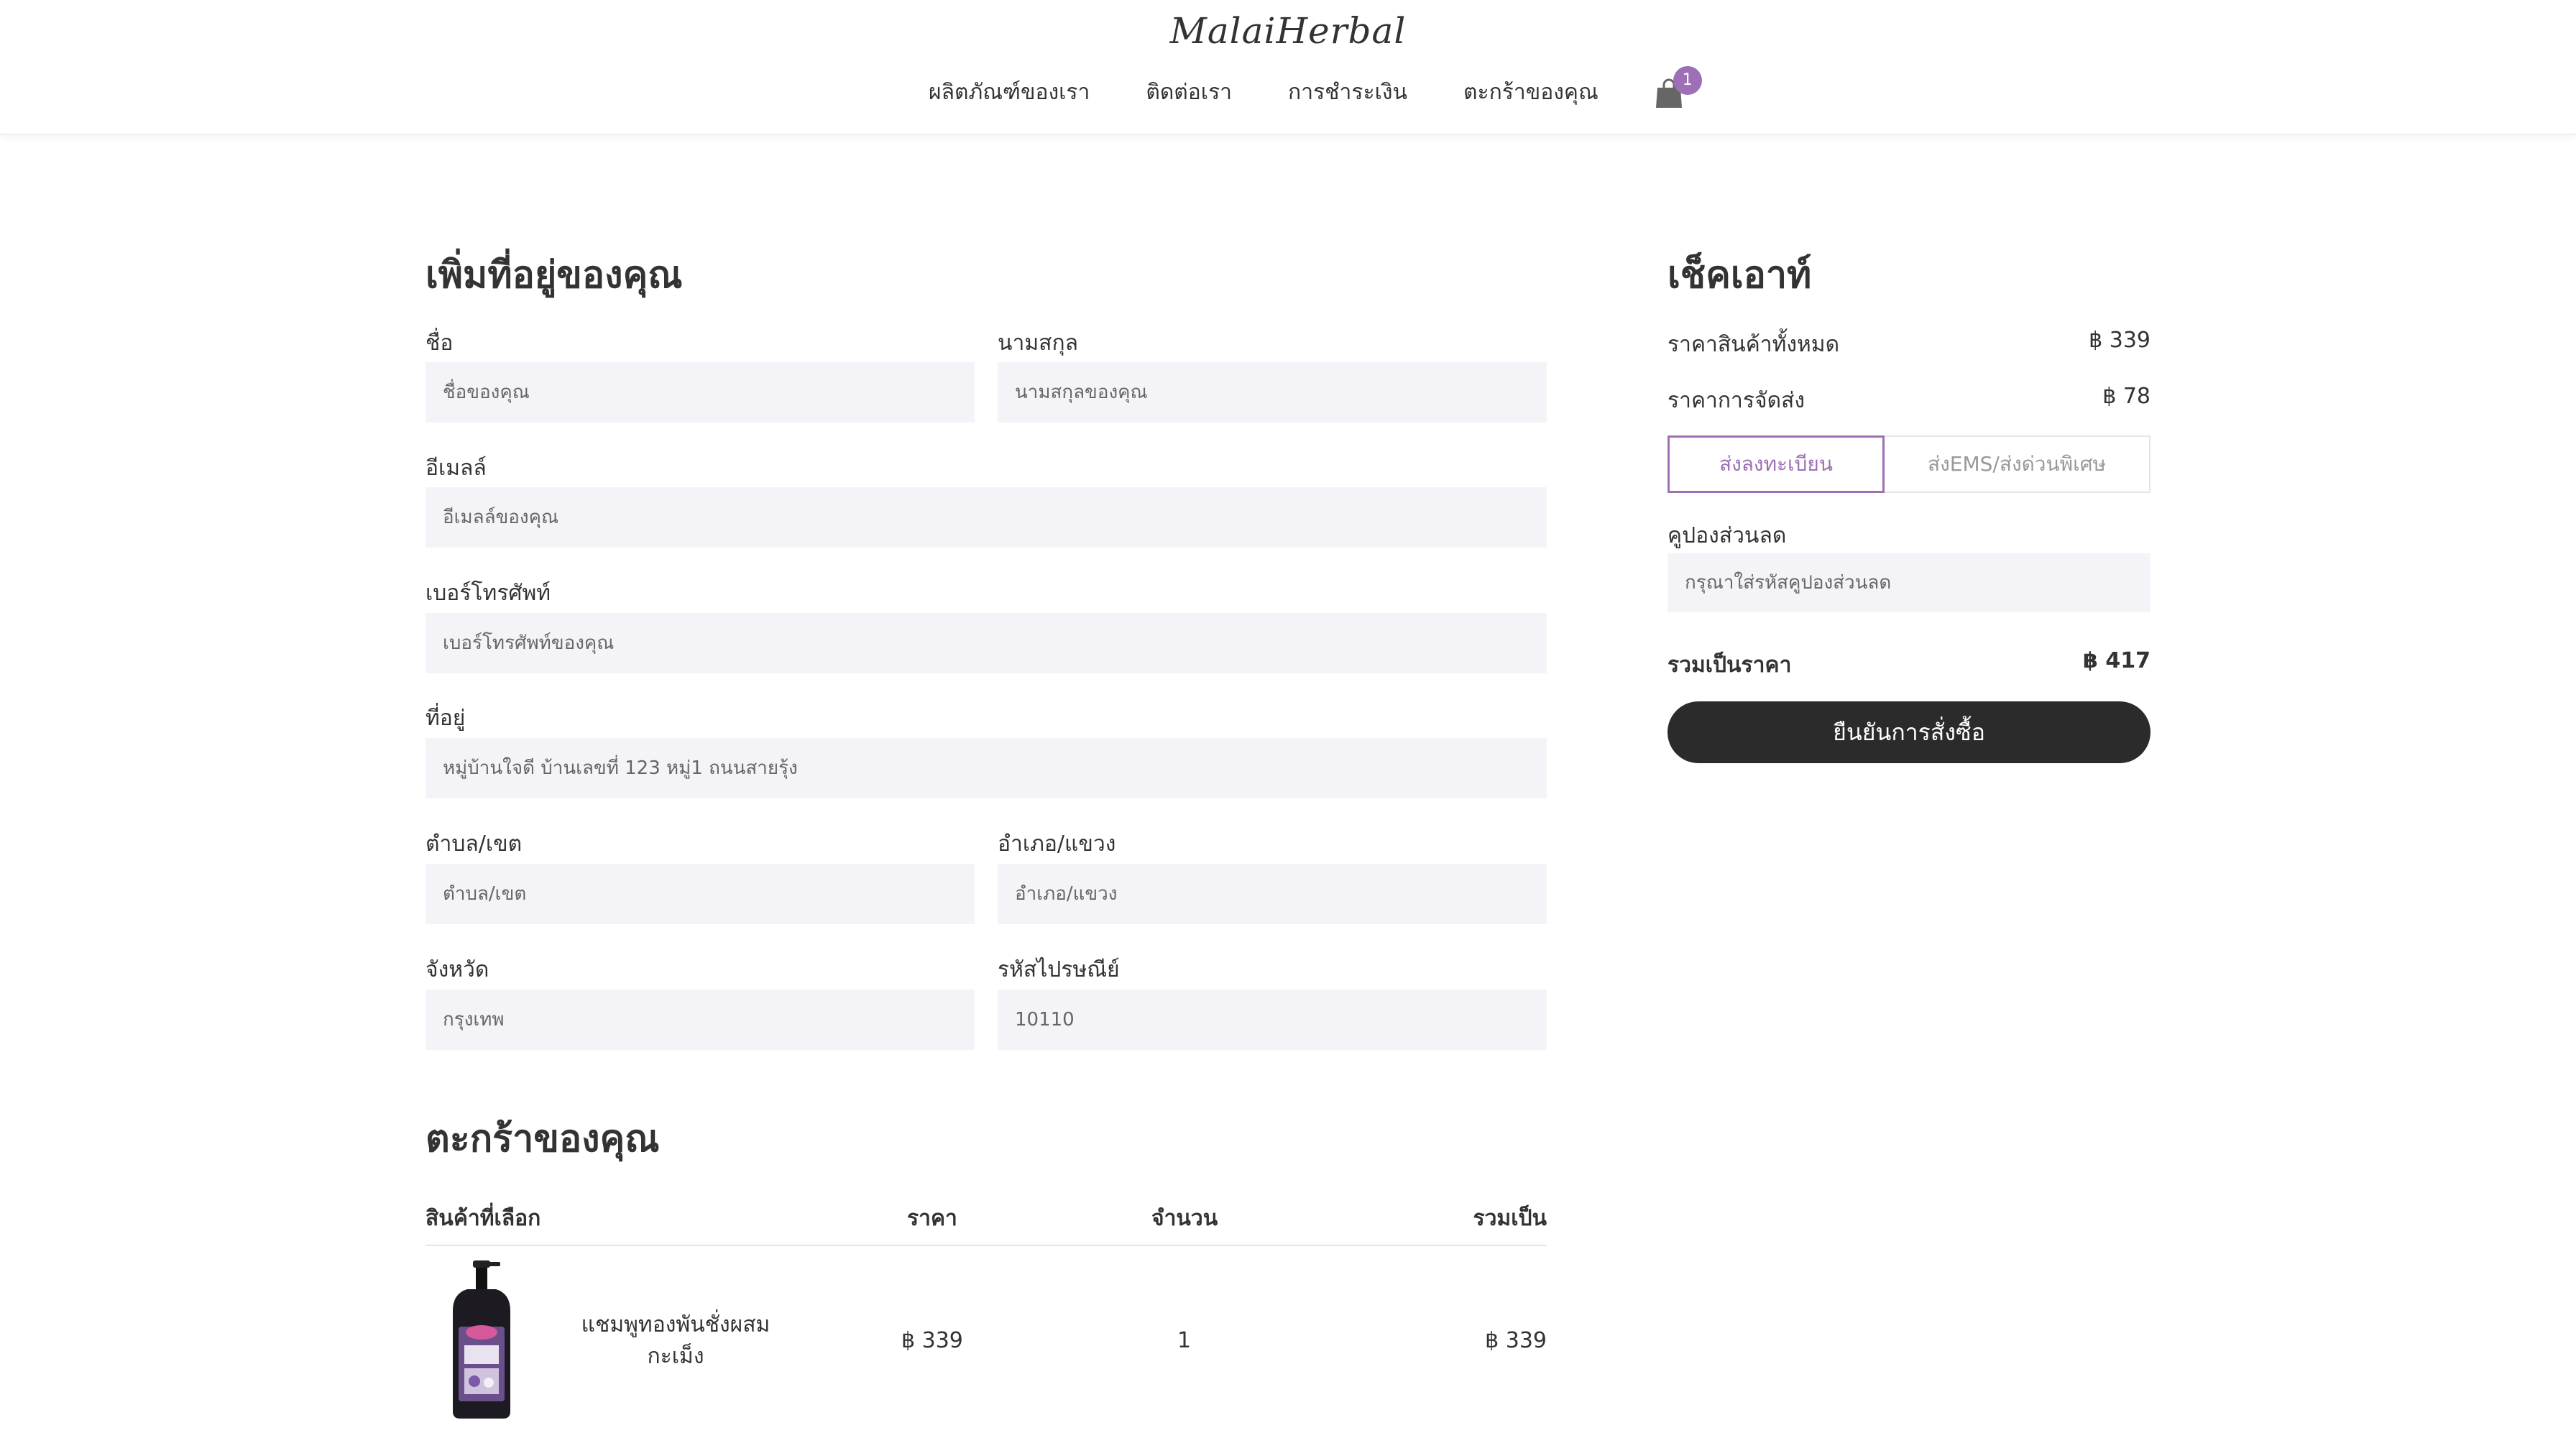  What do you see at coordinates (488, 593) in the screenshot?
I see `phone-label: เบอร์โทรศัพท์` at bounding box center [488, 593].